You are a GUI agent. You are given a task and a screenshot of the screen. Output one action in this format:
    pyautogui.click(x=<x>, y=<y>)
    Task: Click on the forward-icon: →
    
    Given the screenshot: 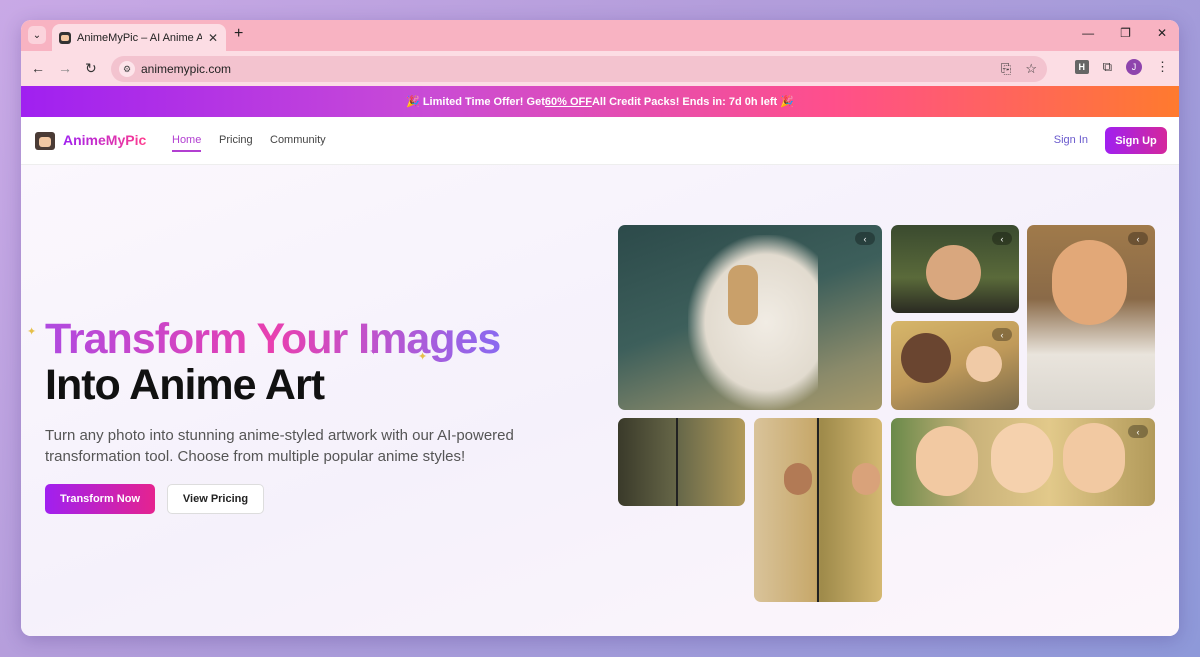 What is the action you would take?
    pyautogui.click(x=65, y=68)
    